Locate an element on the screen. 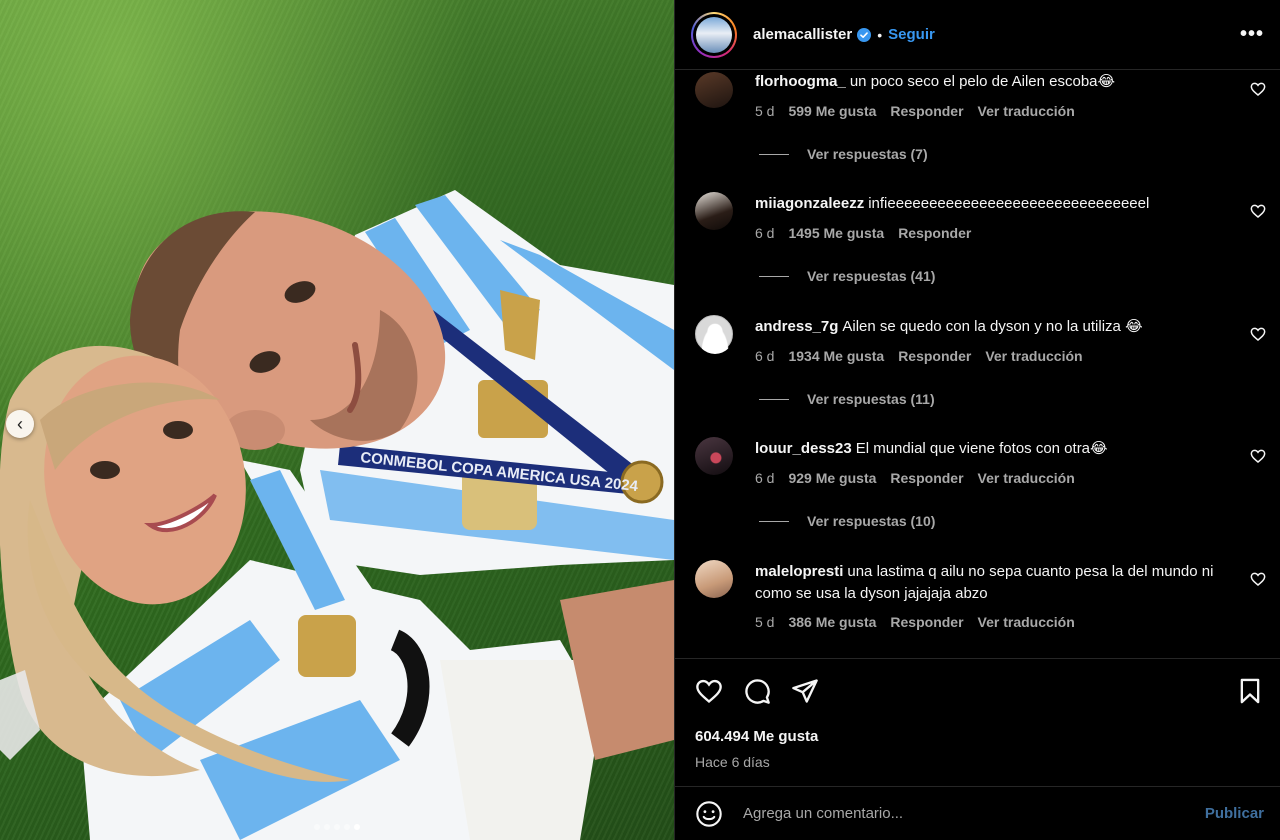 The image size is (1280, 840). action-icons-row is located at coordinates (978, 691).